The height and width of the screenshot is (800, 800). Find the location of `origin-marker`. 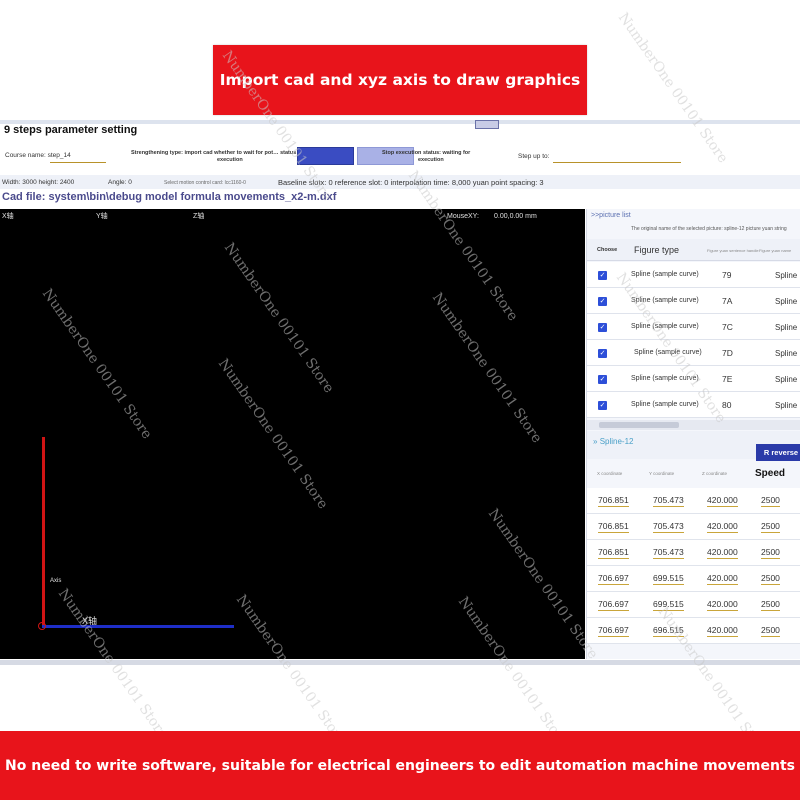

origin-marker is located at coordinates (42, 626).